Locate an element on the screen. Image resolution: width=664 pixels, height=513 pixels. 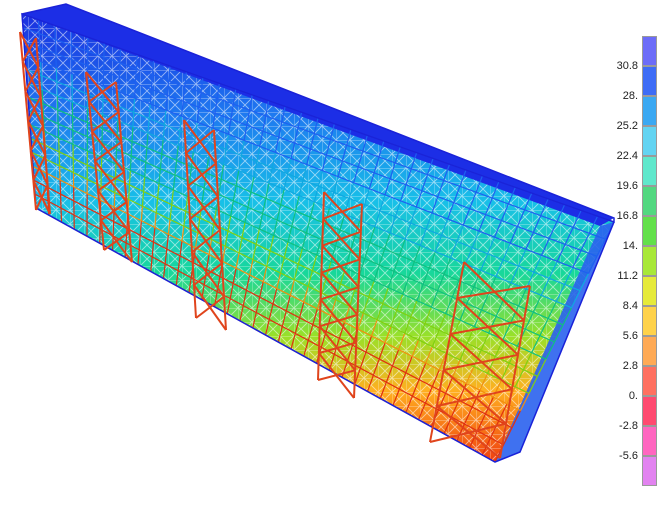
legend-label: 19.6 is located at coordinates (627, 186).